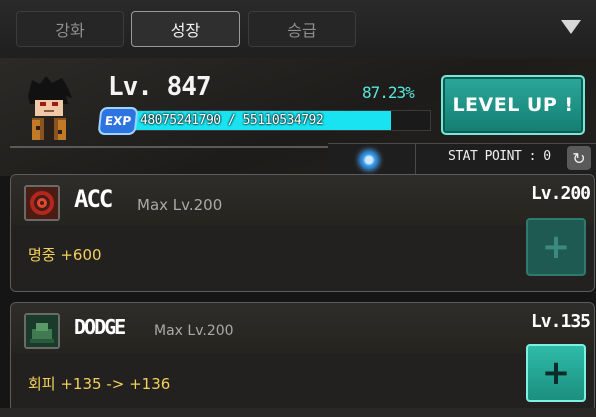  What do you see at coordinates (298, 412) in the screenshot?
I see `bottom-strip` at bounding box center [298, 412].